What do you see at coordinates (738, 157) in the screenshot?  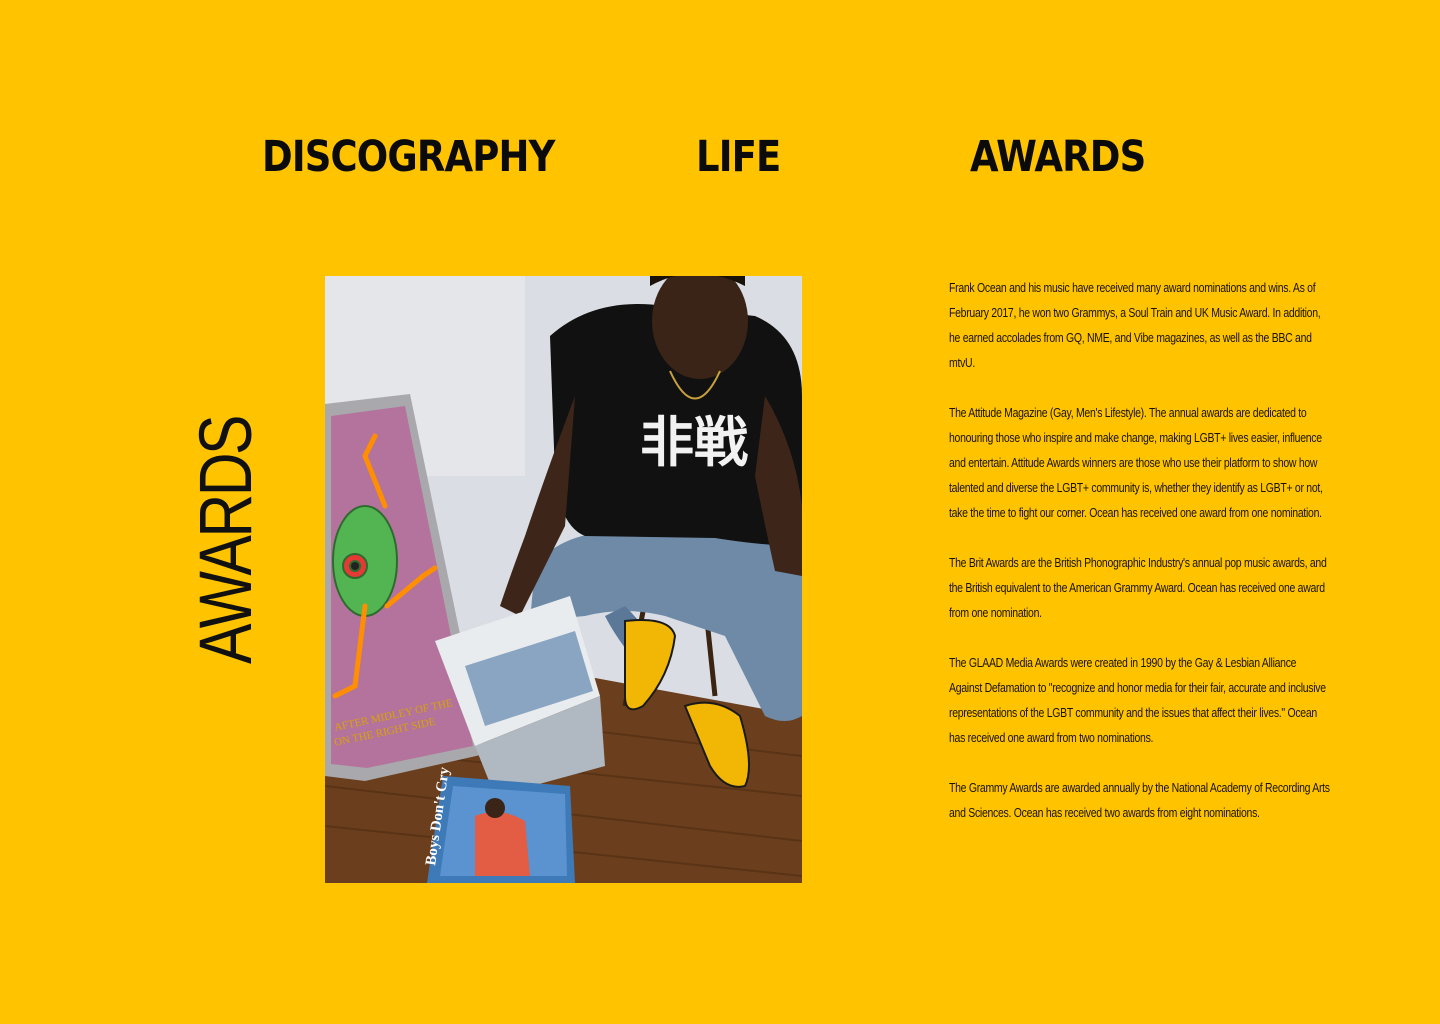 I see `nav-life: LIFE` at bounding box center [738, 157].